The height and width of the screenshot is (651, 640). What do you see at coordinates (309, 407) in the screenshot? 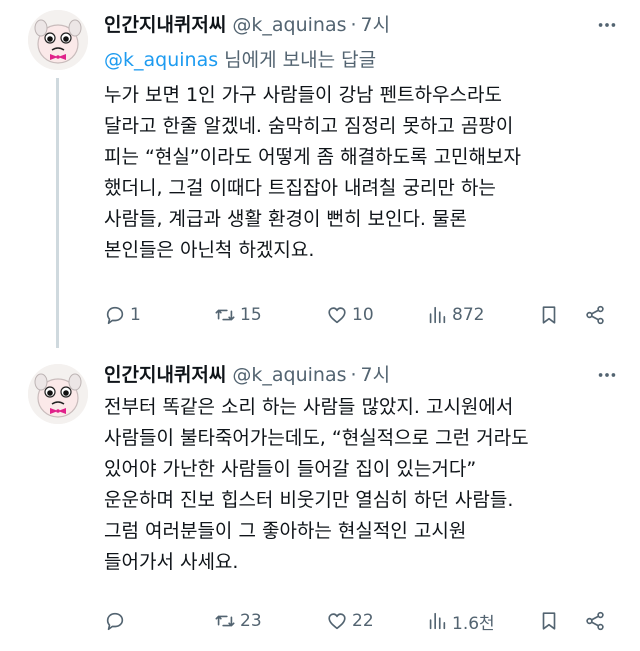
I see `tweet-text-line: 전부터 똑같은 소리 하는 사람들 많았지. 고시원에서` at bounding box center [309, 407].